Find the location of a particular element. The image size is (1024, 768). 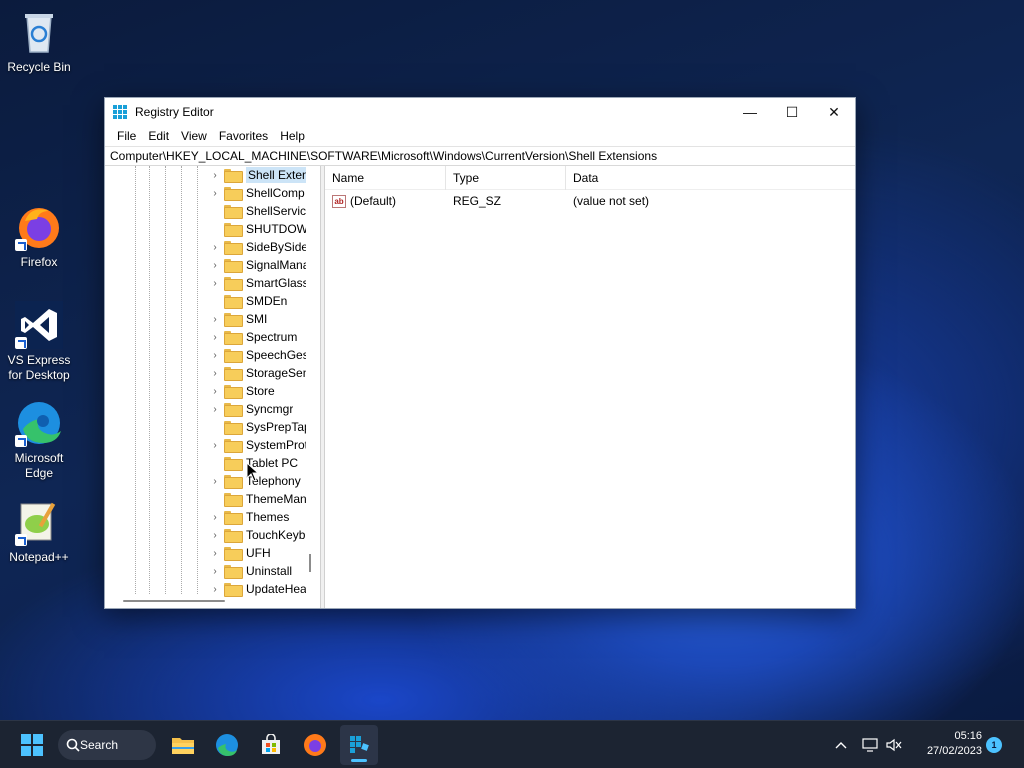

tree-item: › SideBySide is located at coordinates (257, 247).